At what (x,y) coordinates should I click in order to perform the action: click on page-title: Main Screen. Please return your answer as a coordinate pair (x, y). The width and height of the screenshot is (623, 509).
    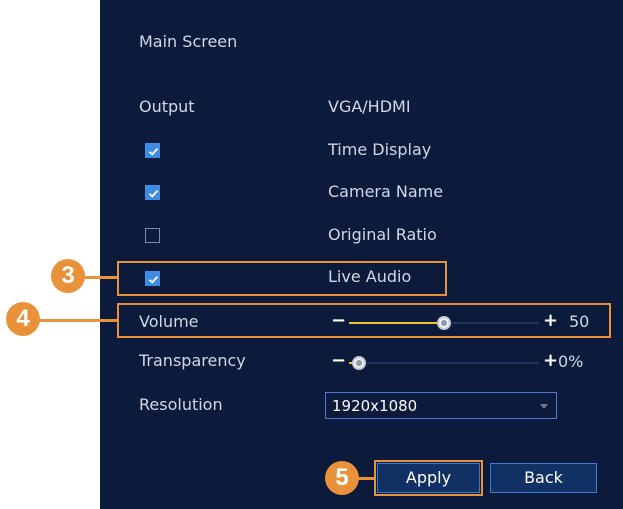
    Looking at the image, I should click on (188, 41).